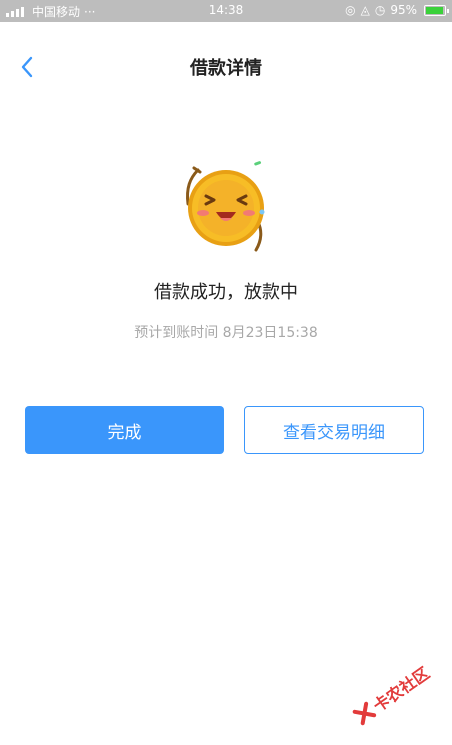 Image resolution: width=452 pixels, height=745 pixels. I want to click on alarm-icon: ◷, so click(380, 10).